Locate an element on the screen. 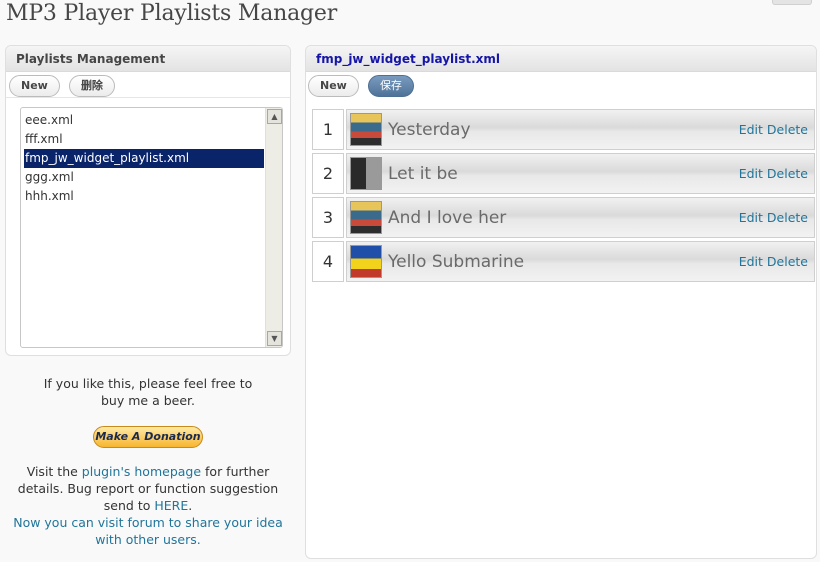 This screenshot has height=562, width=820. track-number: 3 is located at coordinates (328, 217).